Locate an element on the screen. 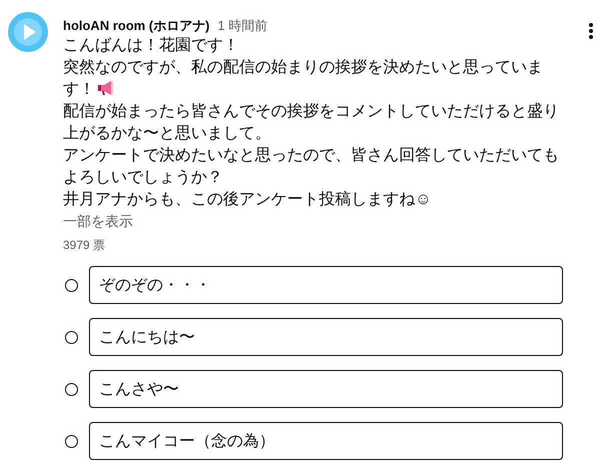 This screenshot has height=472, width=599. post-text: 井月アナからも、この後アンケート投稿しますね☺ is located at coordinates (247, 200).